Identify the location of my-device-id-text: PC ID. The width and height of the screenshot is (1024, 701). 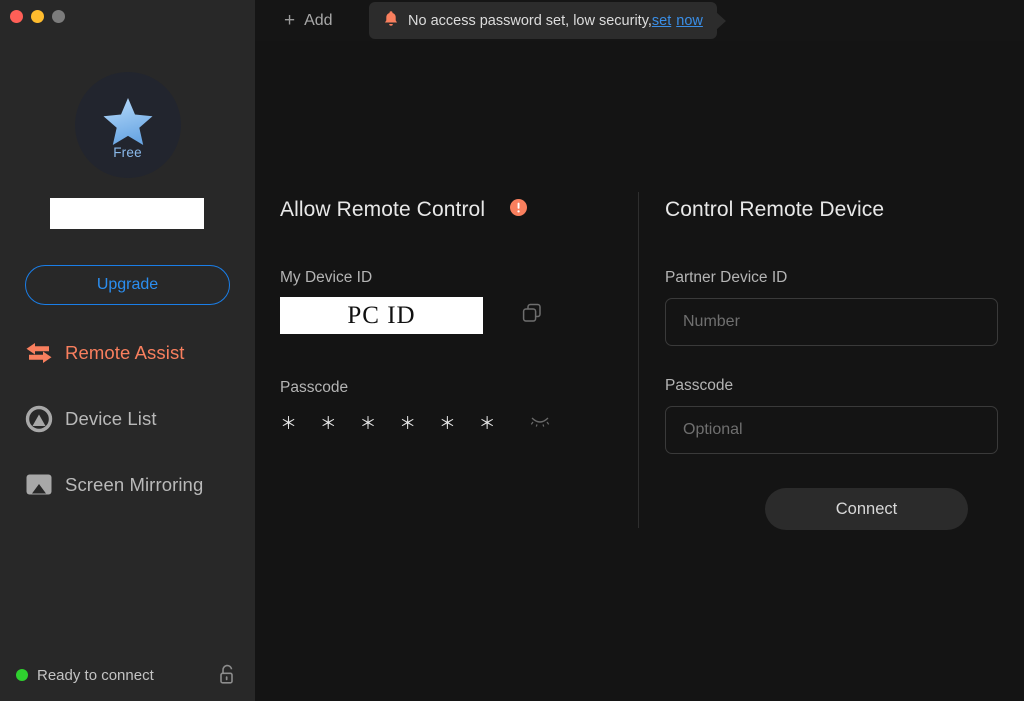
(381, 315).